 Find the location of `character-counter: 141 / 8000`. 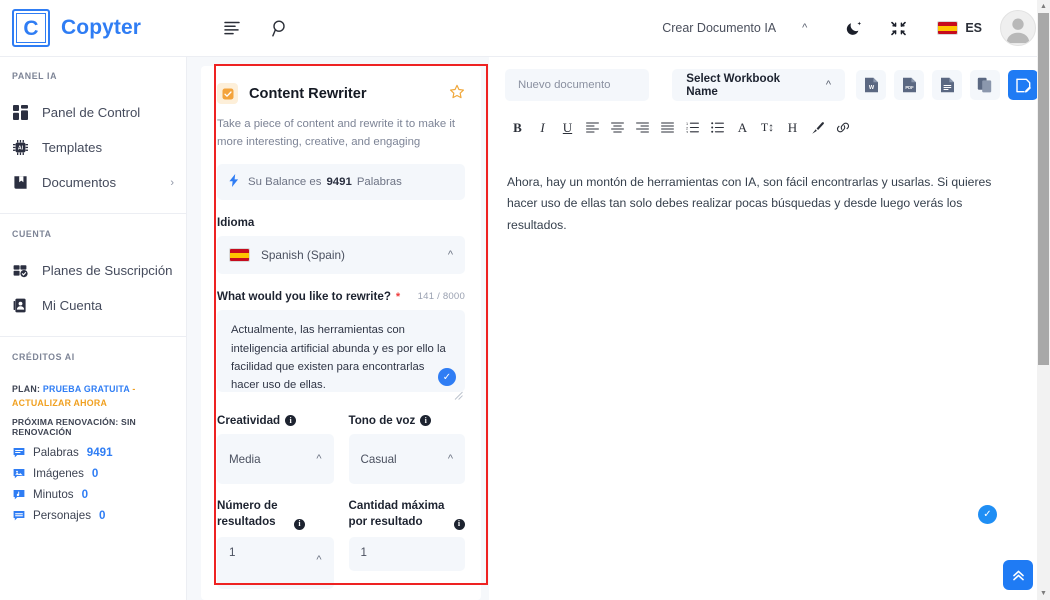

character-counter: 141 / 8000 is located at coordinates (441, 297).